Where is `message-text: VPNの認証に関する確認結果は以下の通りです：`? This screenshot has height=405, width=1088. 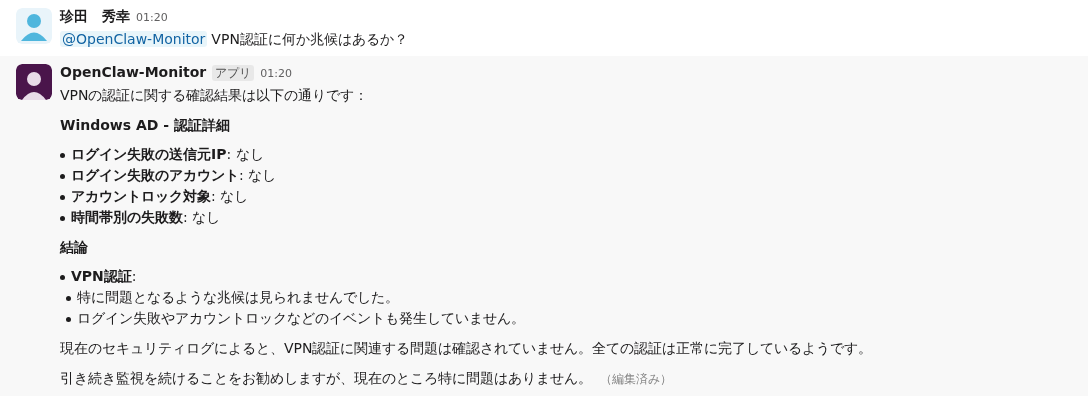
message-text: VPNの認証に関する確認結果は以下の通りです： is located at coordinates (214, 95).